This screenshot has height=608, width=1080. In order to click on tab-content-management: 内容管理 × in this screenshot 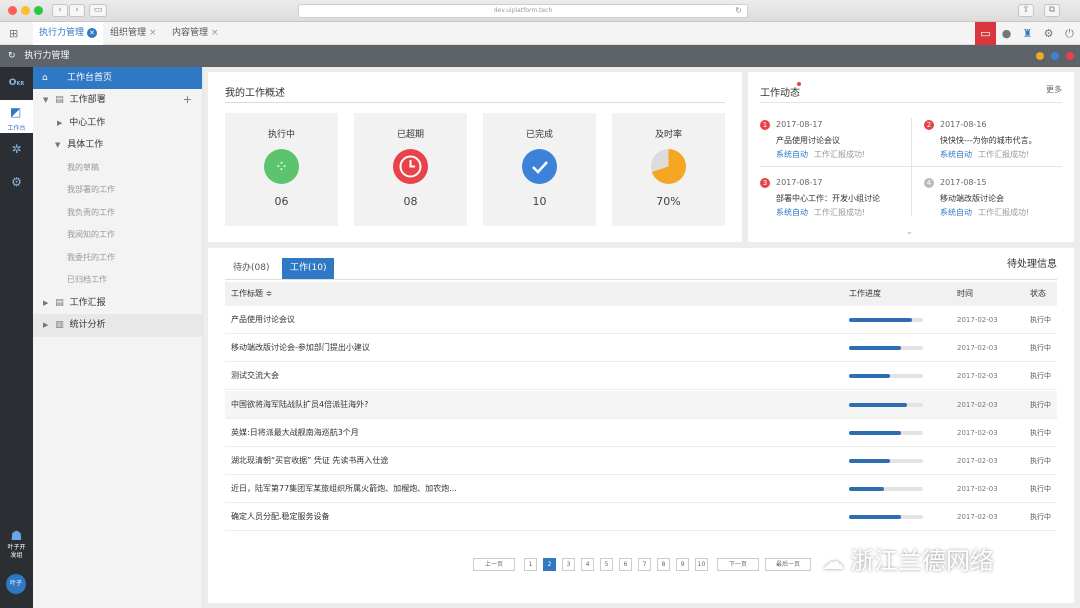, I will do `click(195, 33)`.